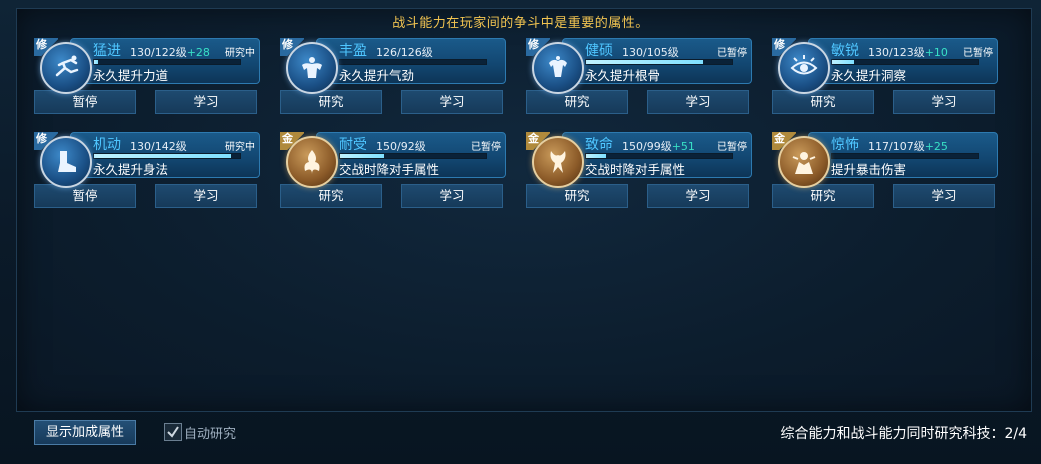 This screenshot has height=464, width=1041. I want to click on skill-info-panel: 致命 150/99级+51 已暂停 交战时降对手属性, so click(657, 155).